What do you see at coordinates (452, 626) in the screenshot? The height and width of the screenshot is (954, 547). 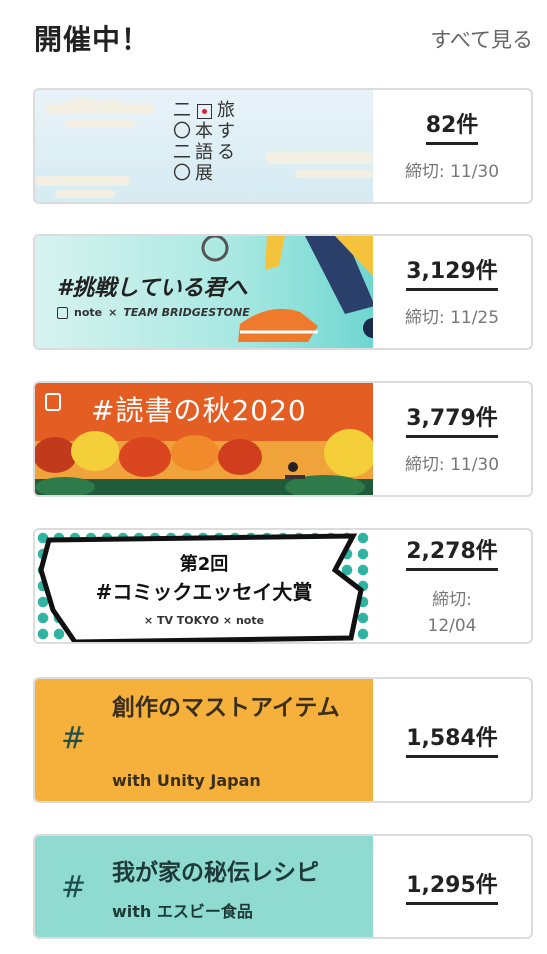 I see `deadline-date: 12/04` at bounding box center [452, 626].